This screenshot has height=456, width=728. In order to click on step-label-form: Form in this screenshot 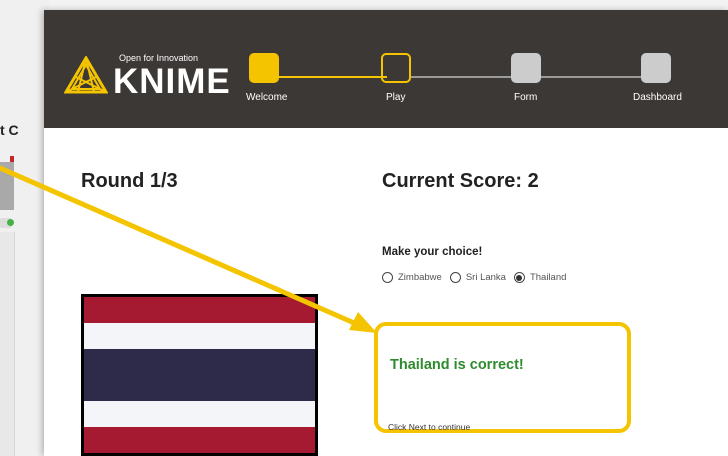, I will do `click(526, 97)`.